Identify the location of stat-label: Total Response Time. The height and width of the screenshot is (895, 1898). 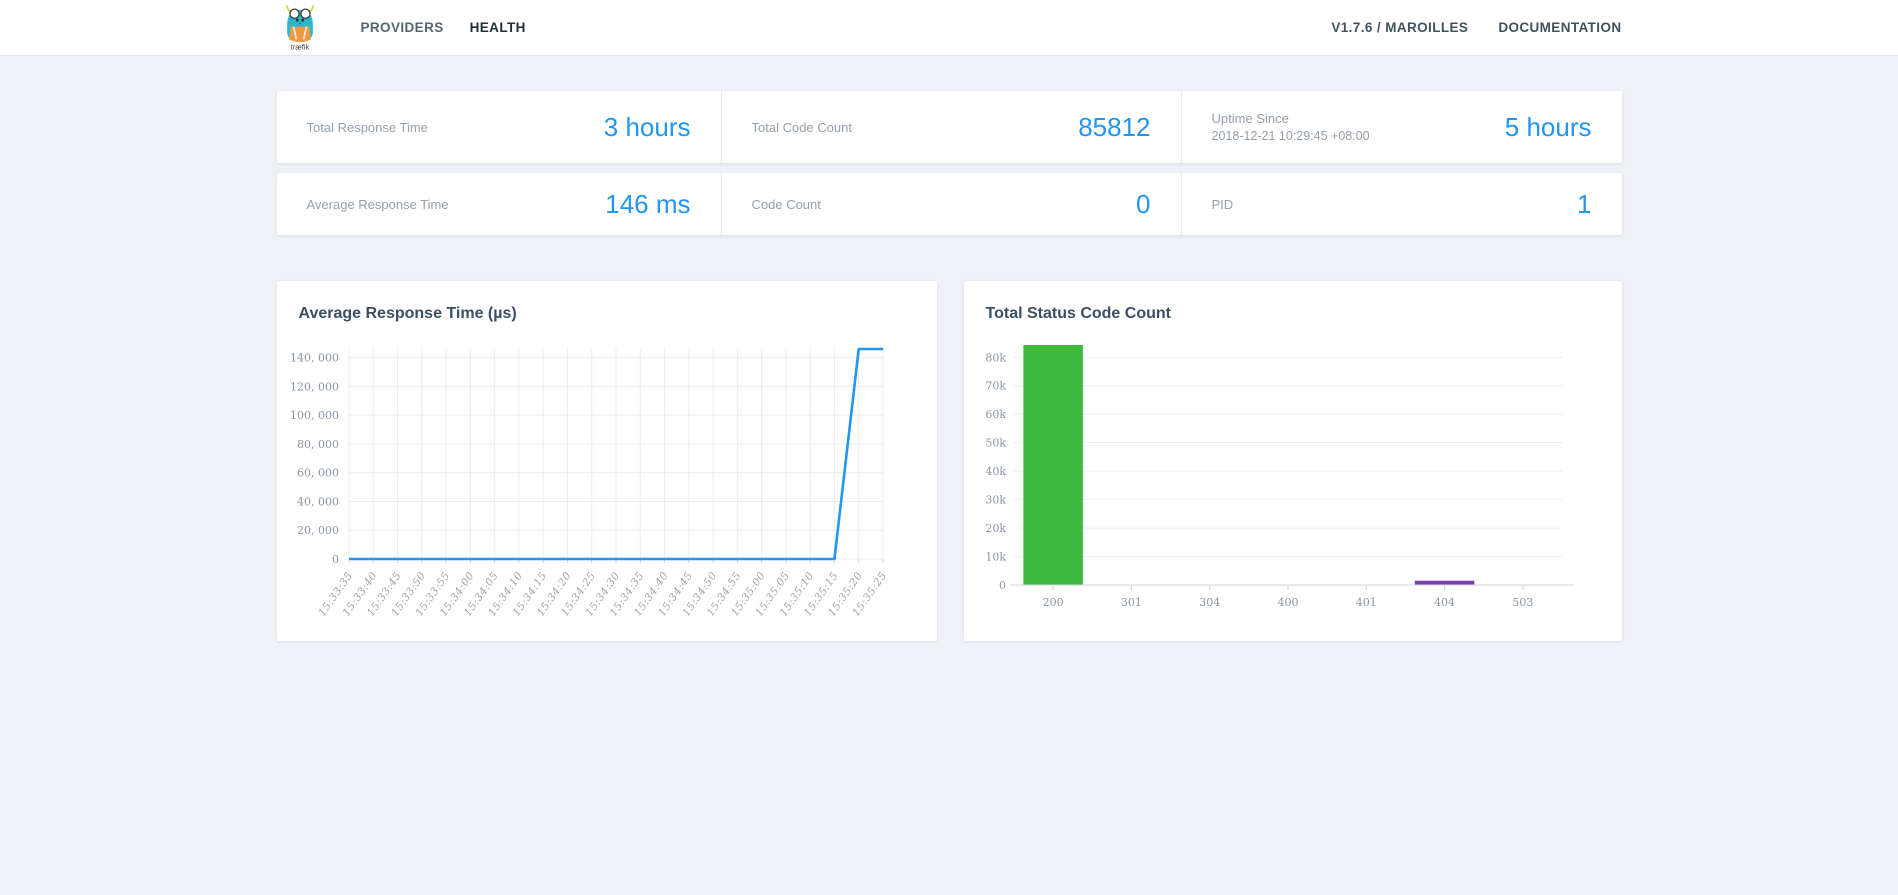
(367, 127).